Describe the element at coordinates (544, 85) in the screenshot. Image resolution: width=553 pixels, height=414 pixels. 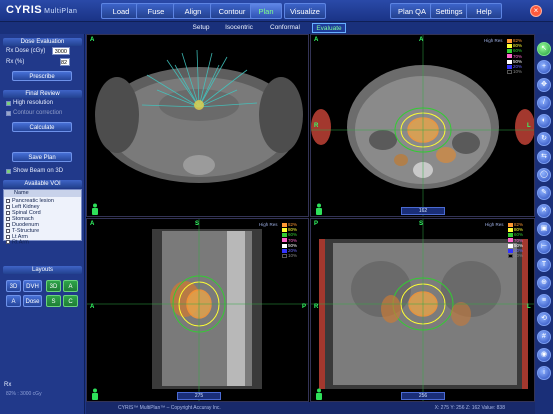
I see `pan-tool-icon: ✥` at that location.